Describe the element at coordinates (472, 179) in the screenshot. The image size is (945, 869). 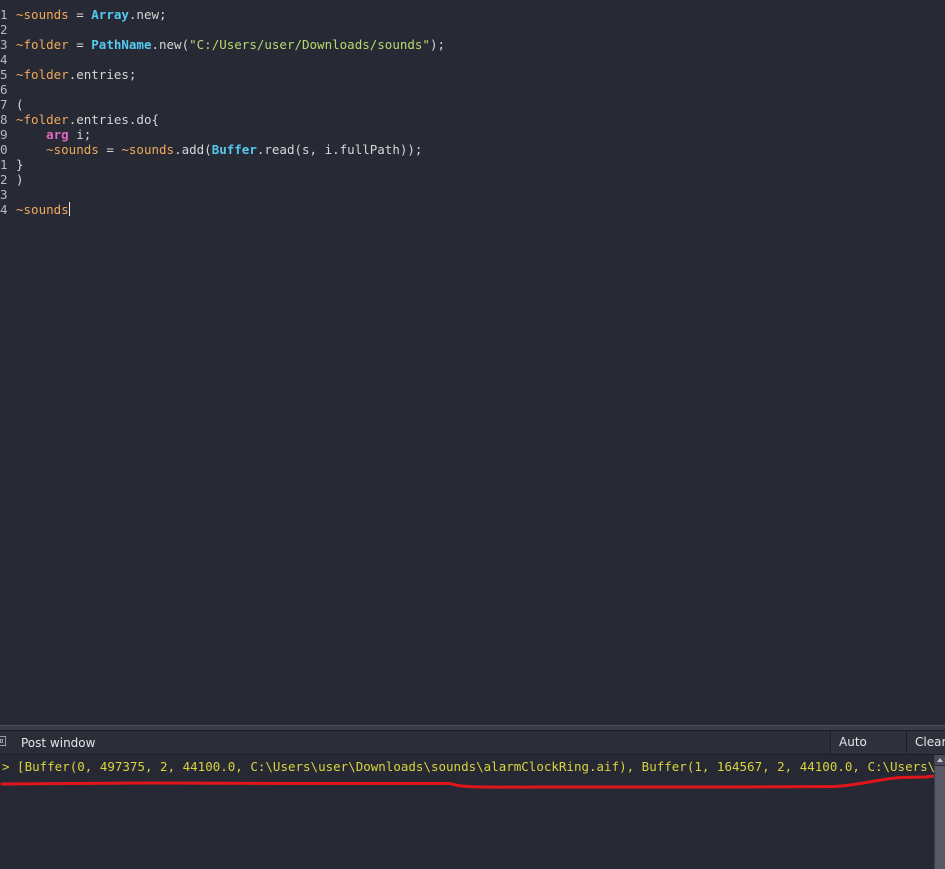
I see `code-line: 2)` at that location.